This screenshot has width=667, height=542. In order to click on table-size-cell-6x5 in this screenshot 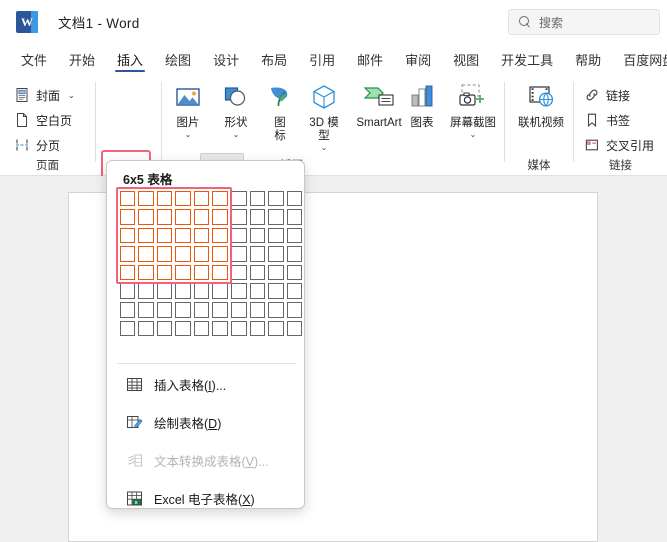, I will do `click(220, 272)`.